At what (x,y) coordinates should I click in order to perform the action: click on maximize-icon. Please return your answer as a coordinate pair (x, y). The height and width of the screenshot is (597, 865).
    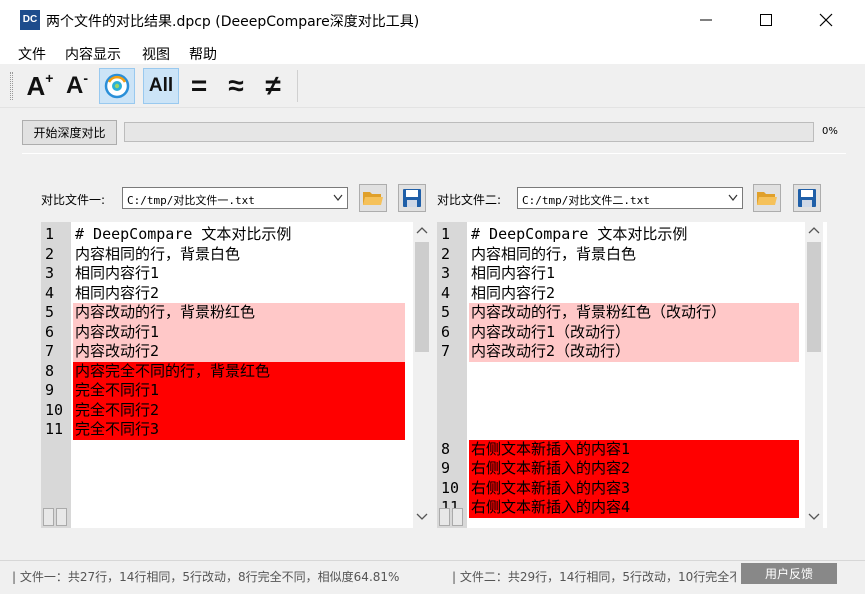
    Looking at the image, I should click on (766, 20).